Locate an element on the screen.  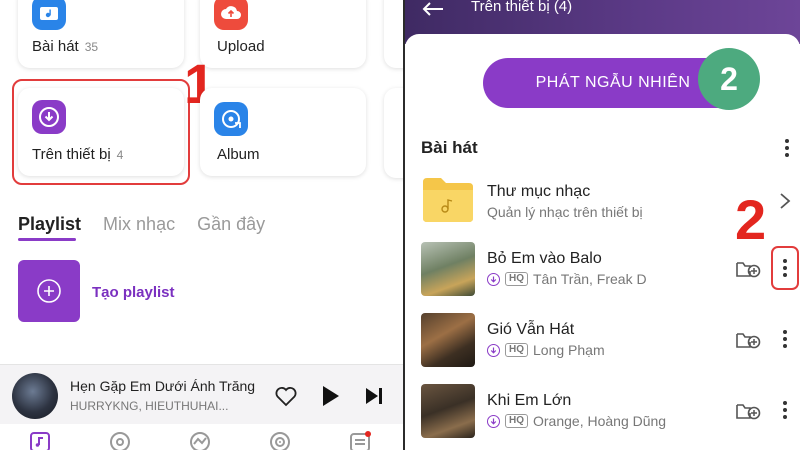
album-icon is located at coordinates (231, 119).